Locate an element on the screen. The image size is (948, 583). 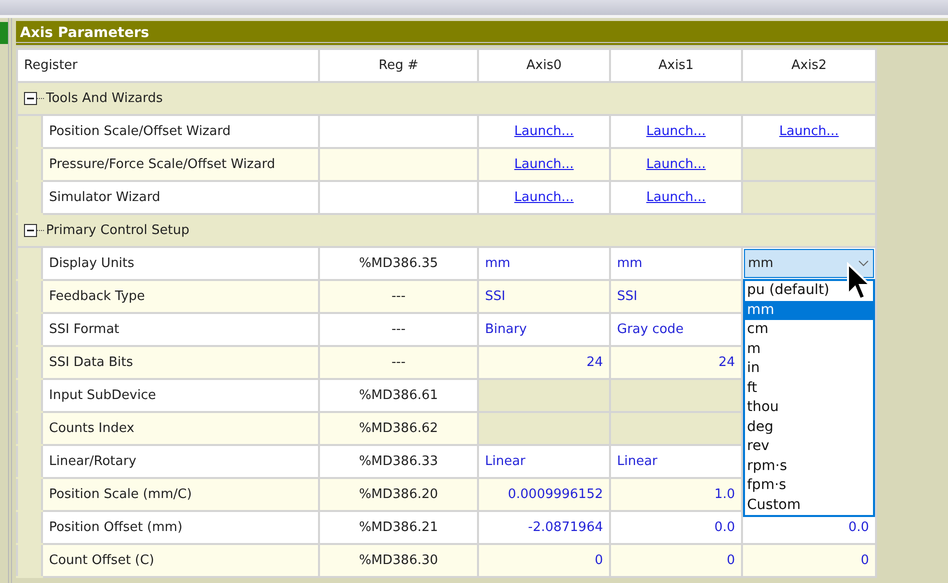
reg-cell: %MD386.20 is located at coordinates (398, 494).